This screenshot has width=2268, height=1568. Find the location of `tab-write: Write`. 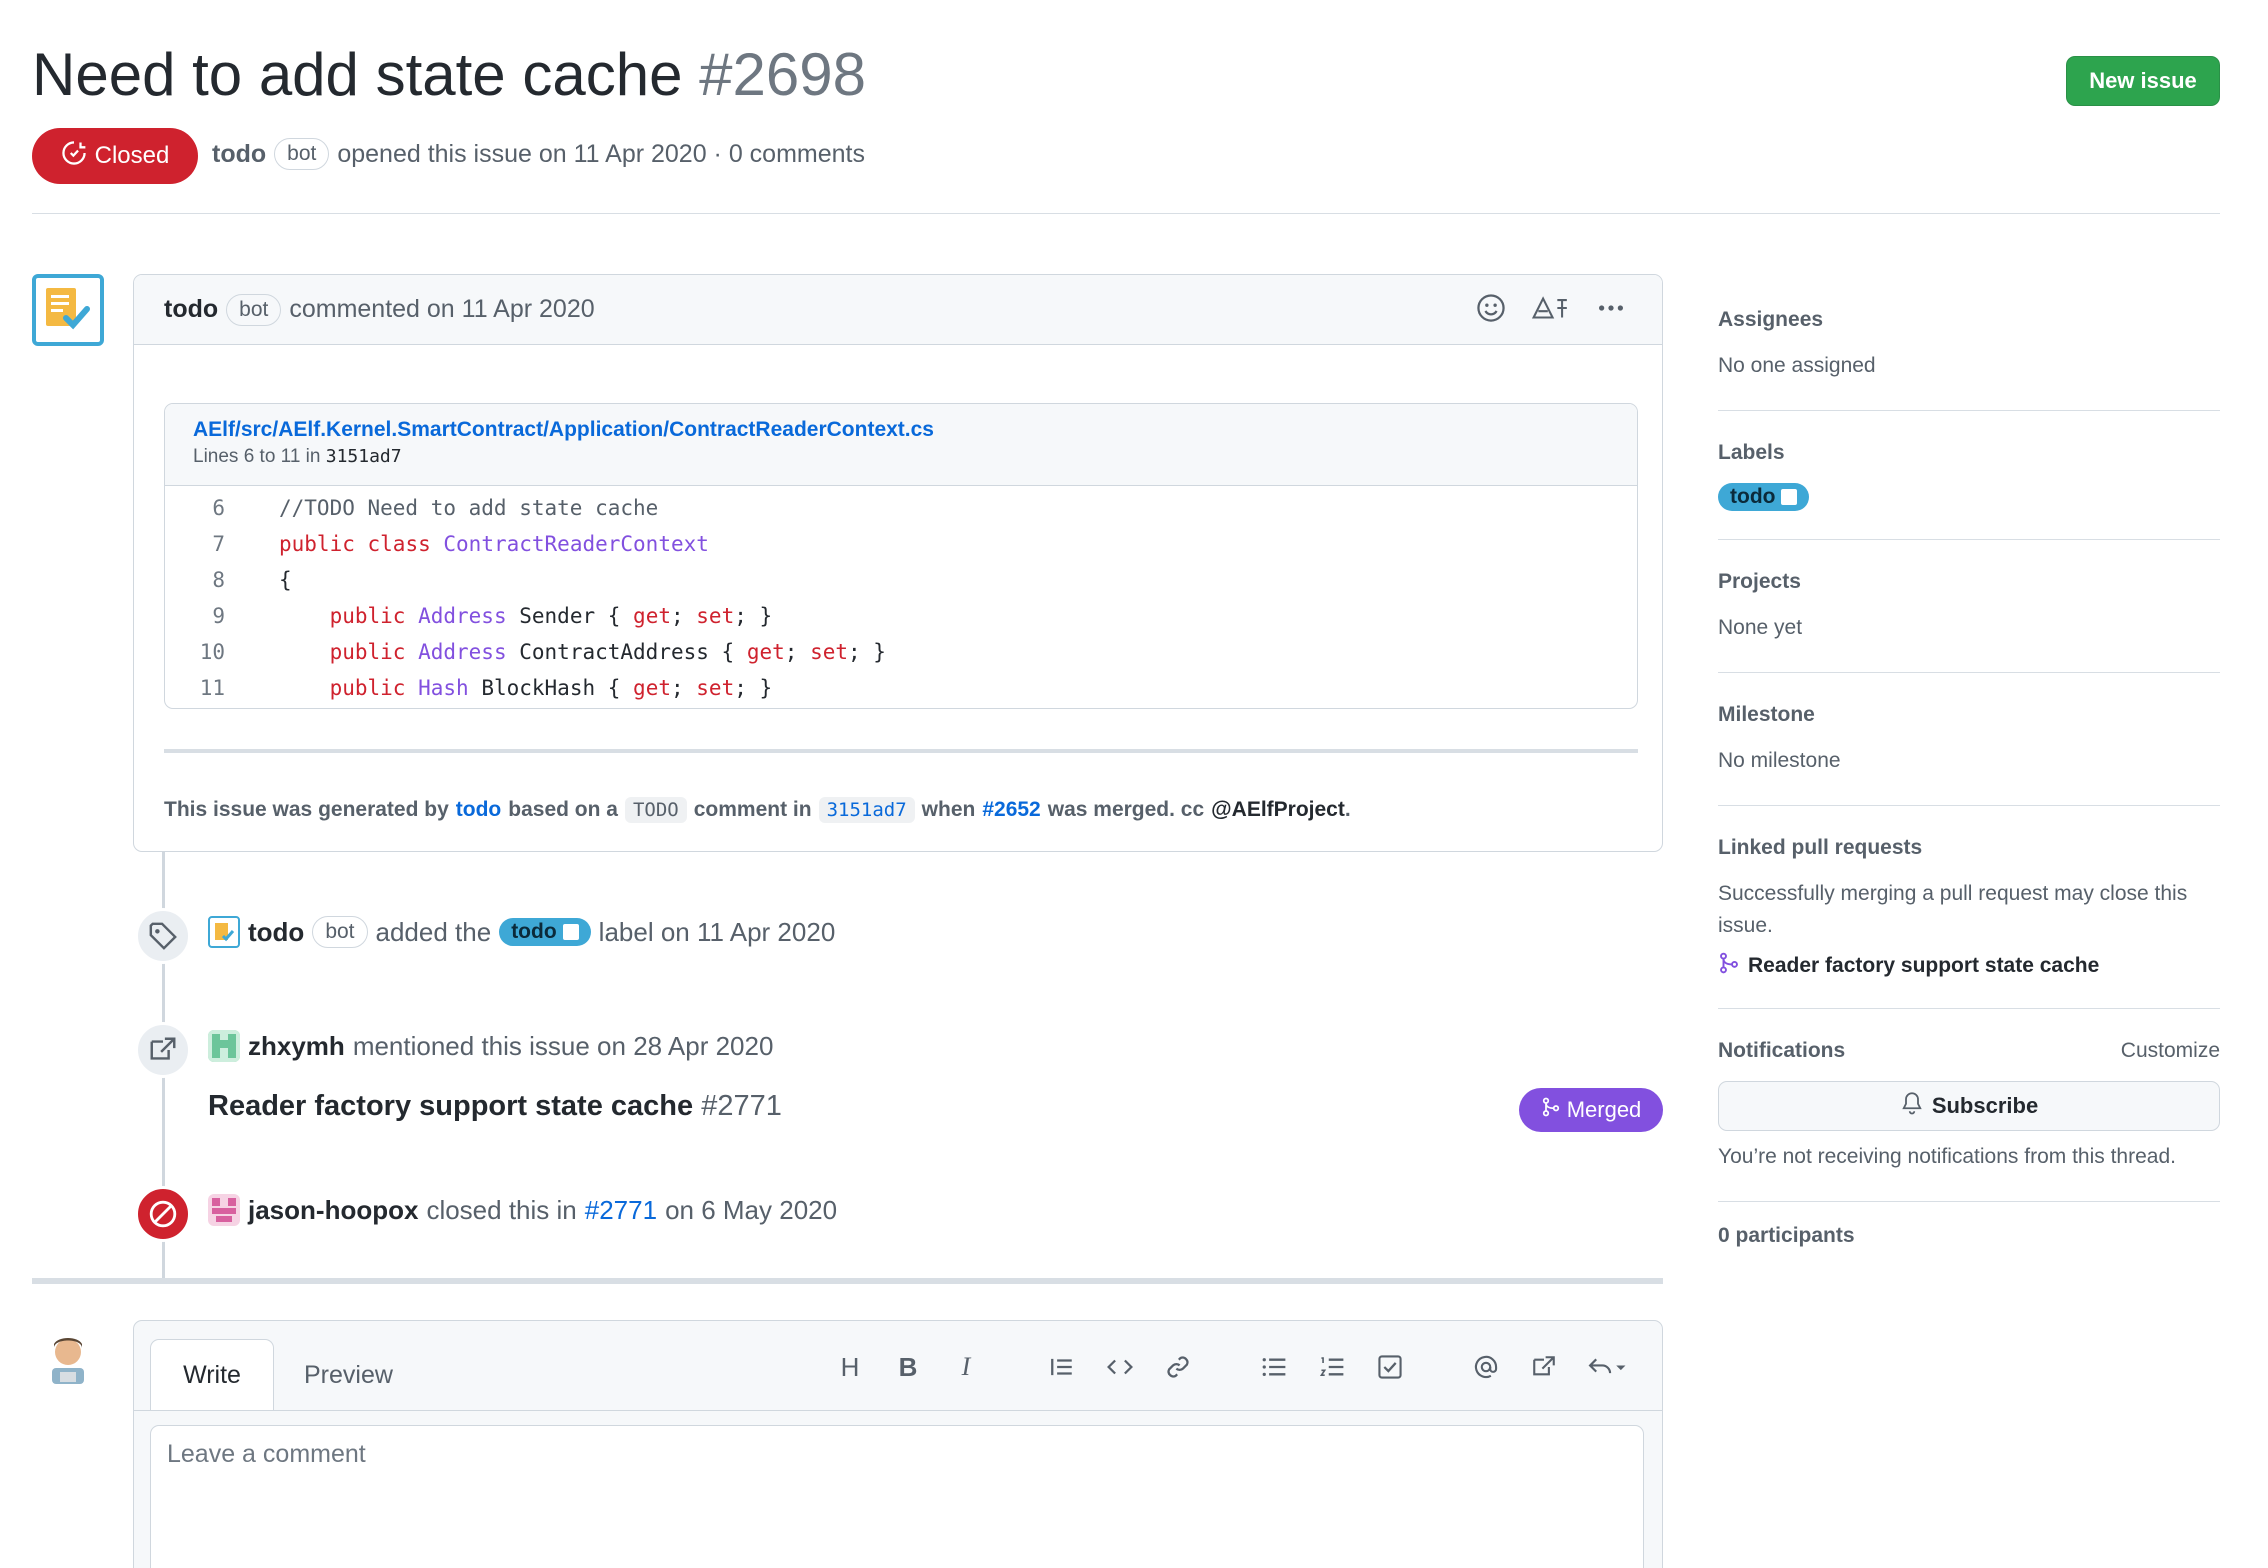

tab-write: Write is located at coordinates (212, 1375).